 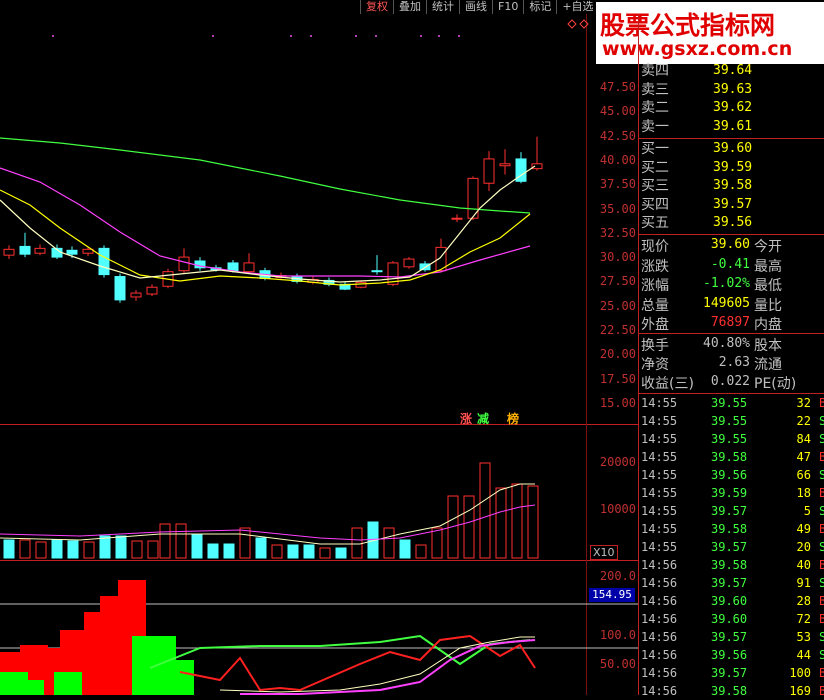 I want to click on bid-price: 39.58, so click(x=733, y=185).